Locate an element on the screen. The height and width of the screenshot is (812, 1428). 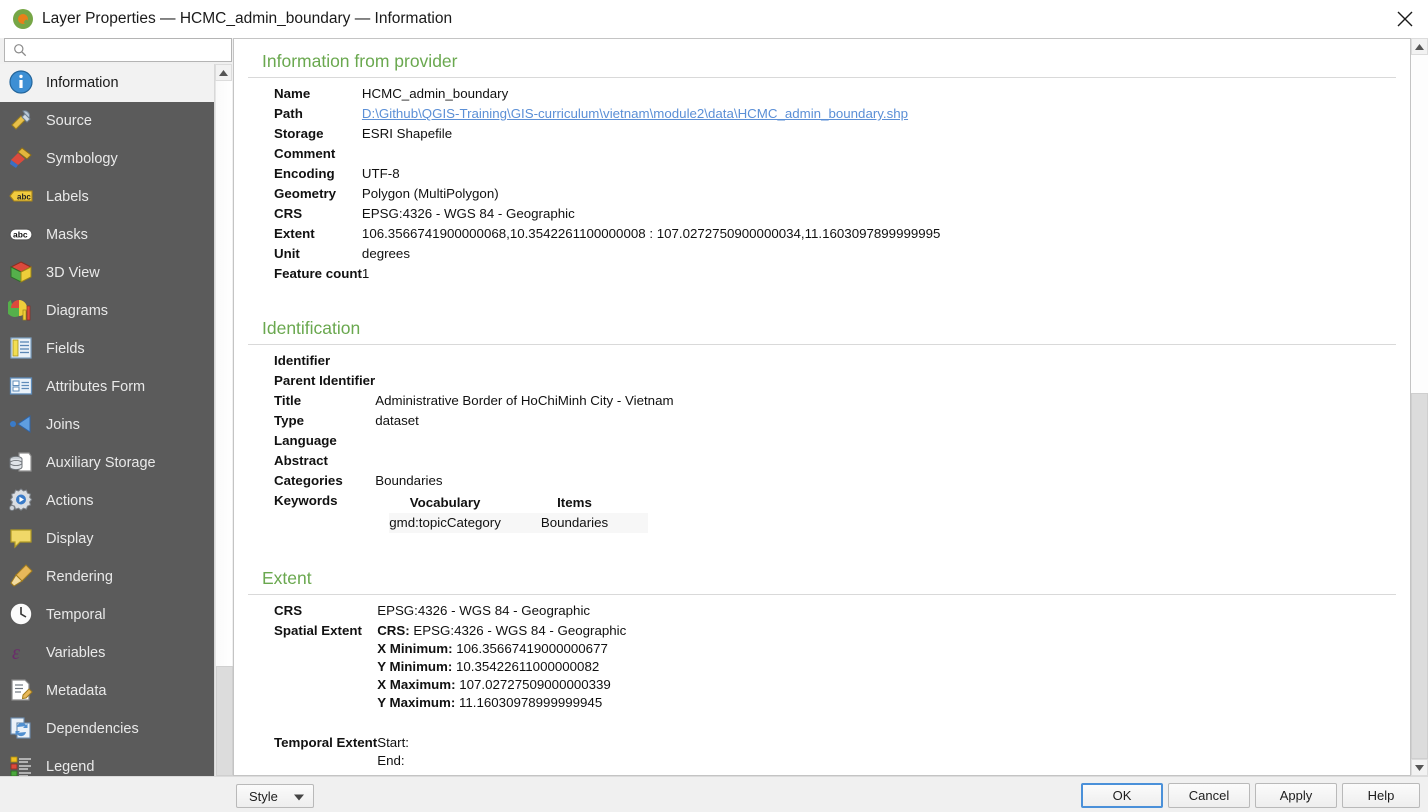
sidebar-item-label: Legend is located at coordinates (70, 767).